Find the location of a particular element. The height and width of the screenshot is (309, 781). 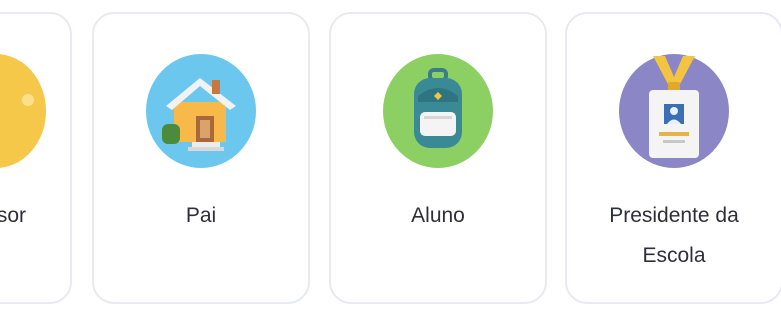

house-icon is located at coordinates (201, 111).